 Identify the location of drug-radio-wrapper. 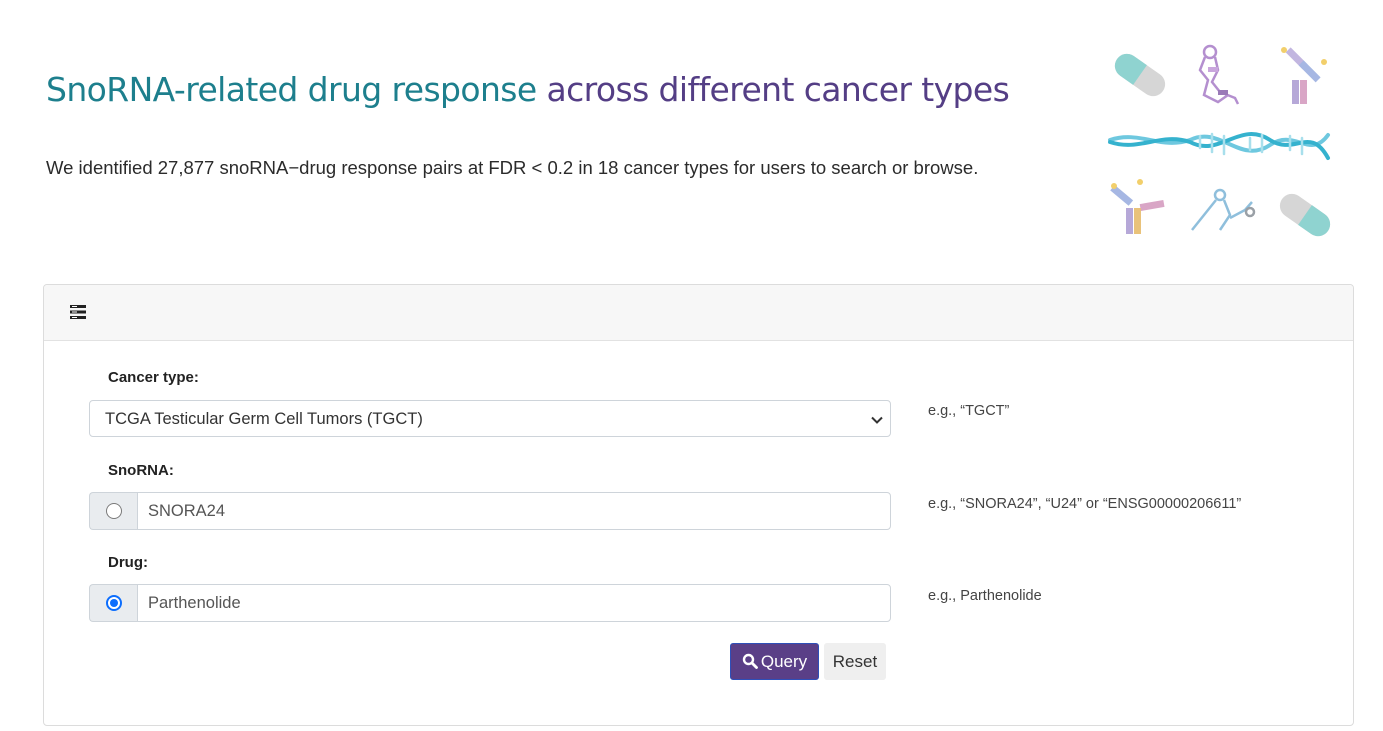
(113, 603).